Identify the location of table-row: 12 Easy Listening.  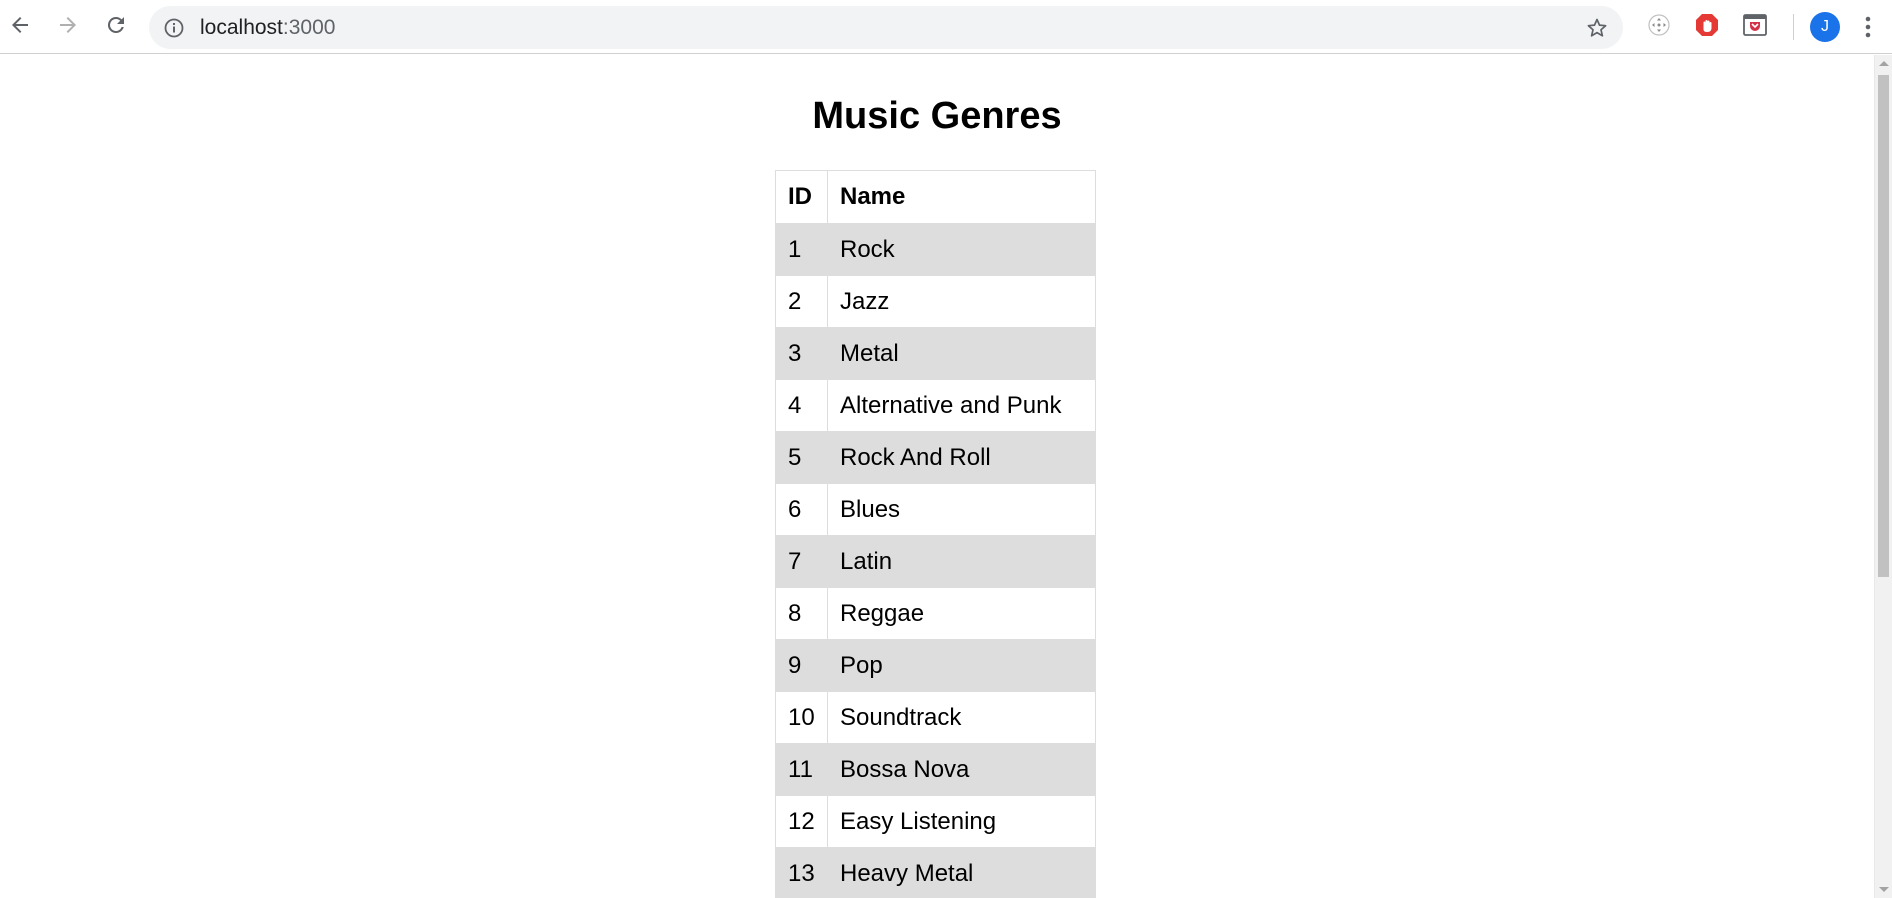
(935, 821).